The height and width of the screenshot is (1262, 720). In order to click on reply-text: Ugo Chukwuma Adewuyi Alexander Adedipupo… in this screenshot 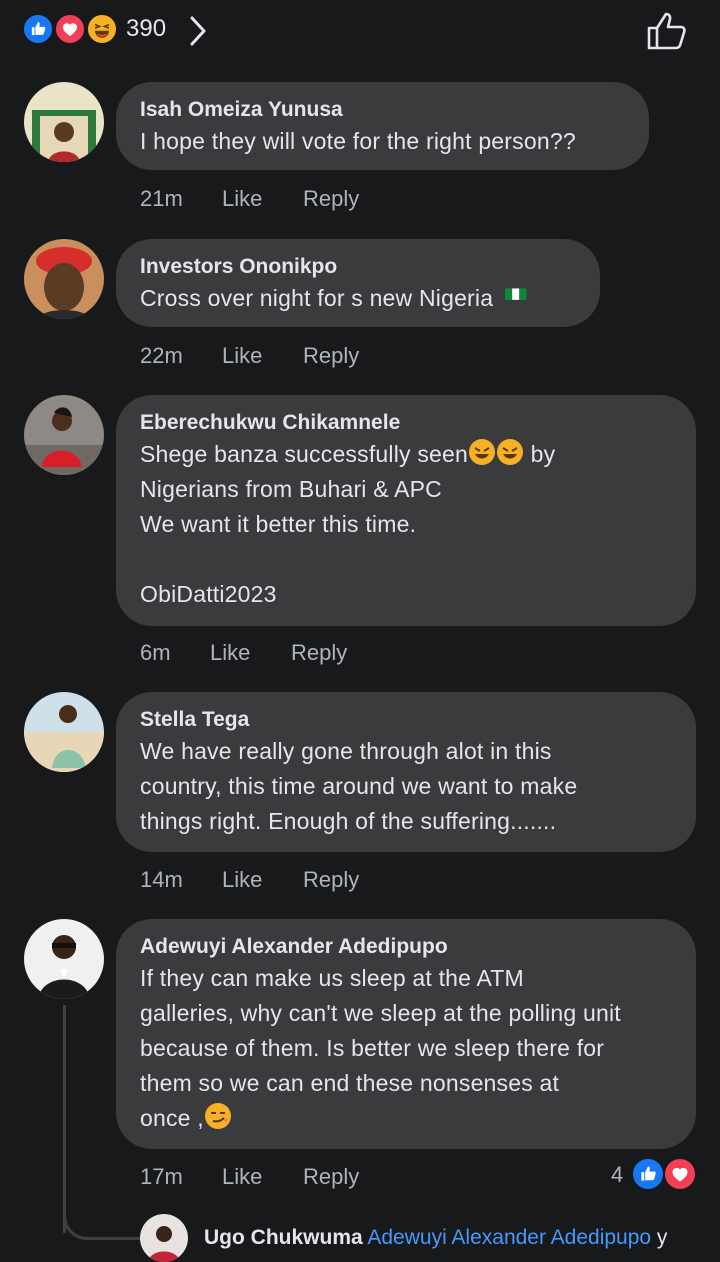, I will do `click(436, 1237)`.